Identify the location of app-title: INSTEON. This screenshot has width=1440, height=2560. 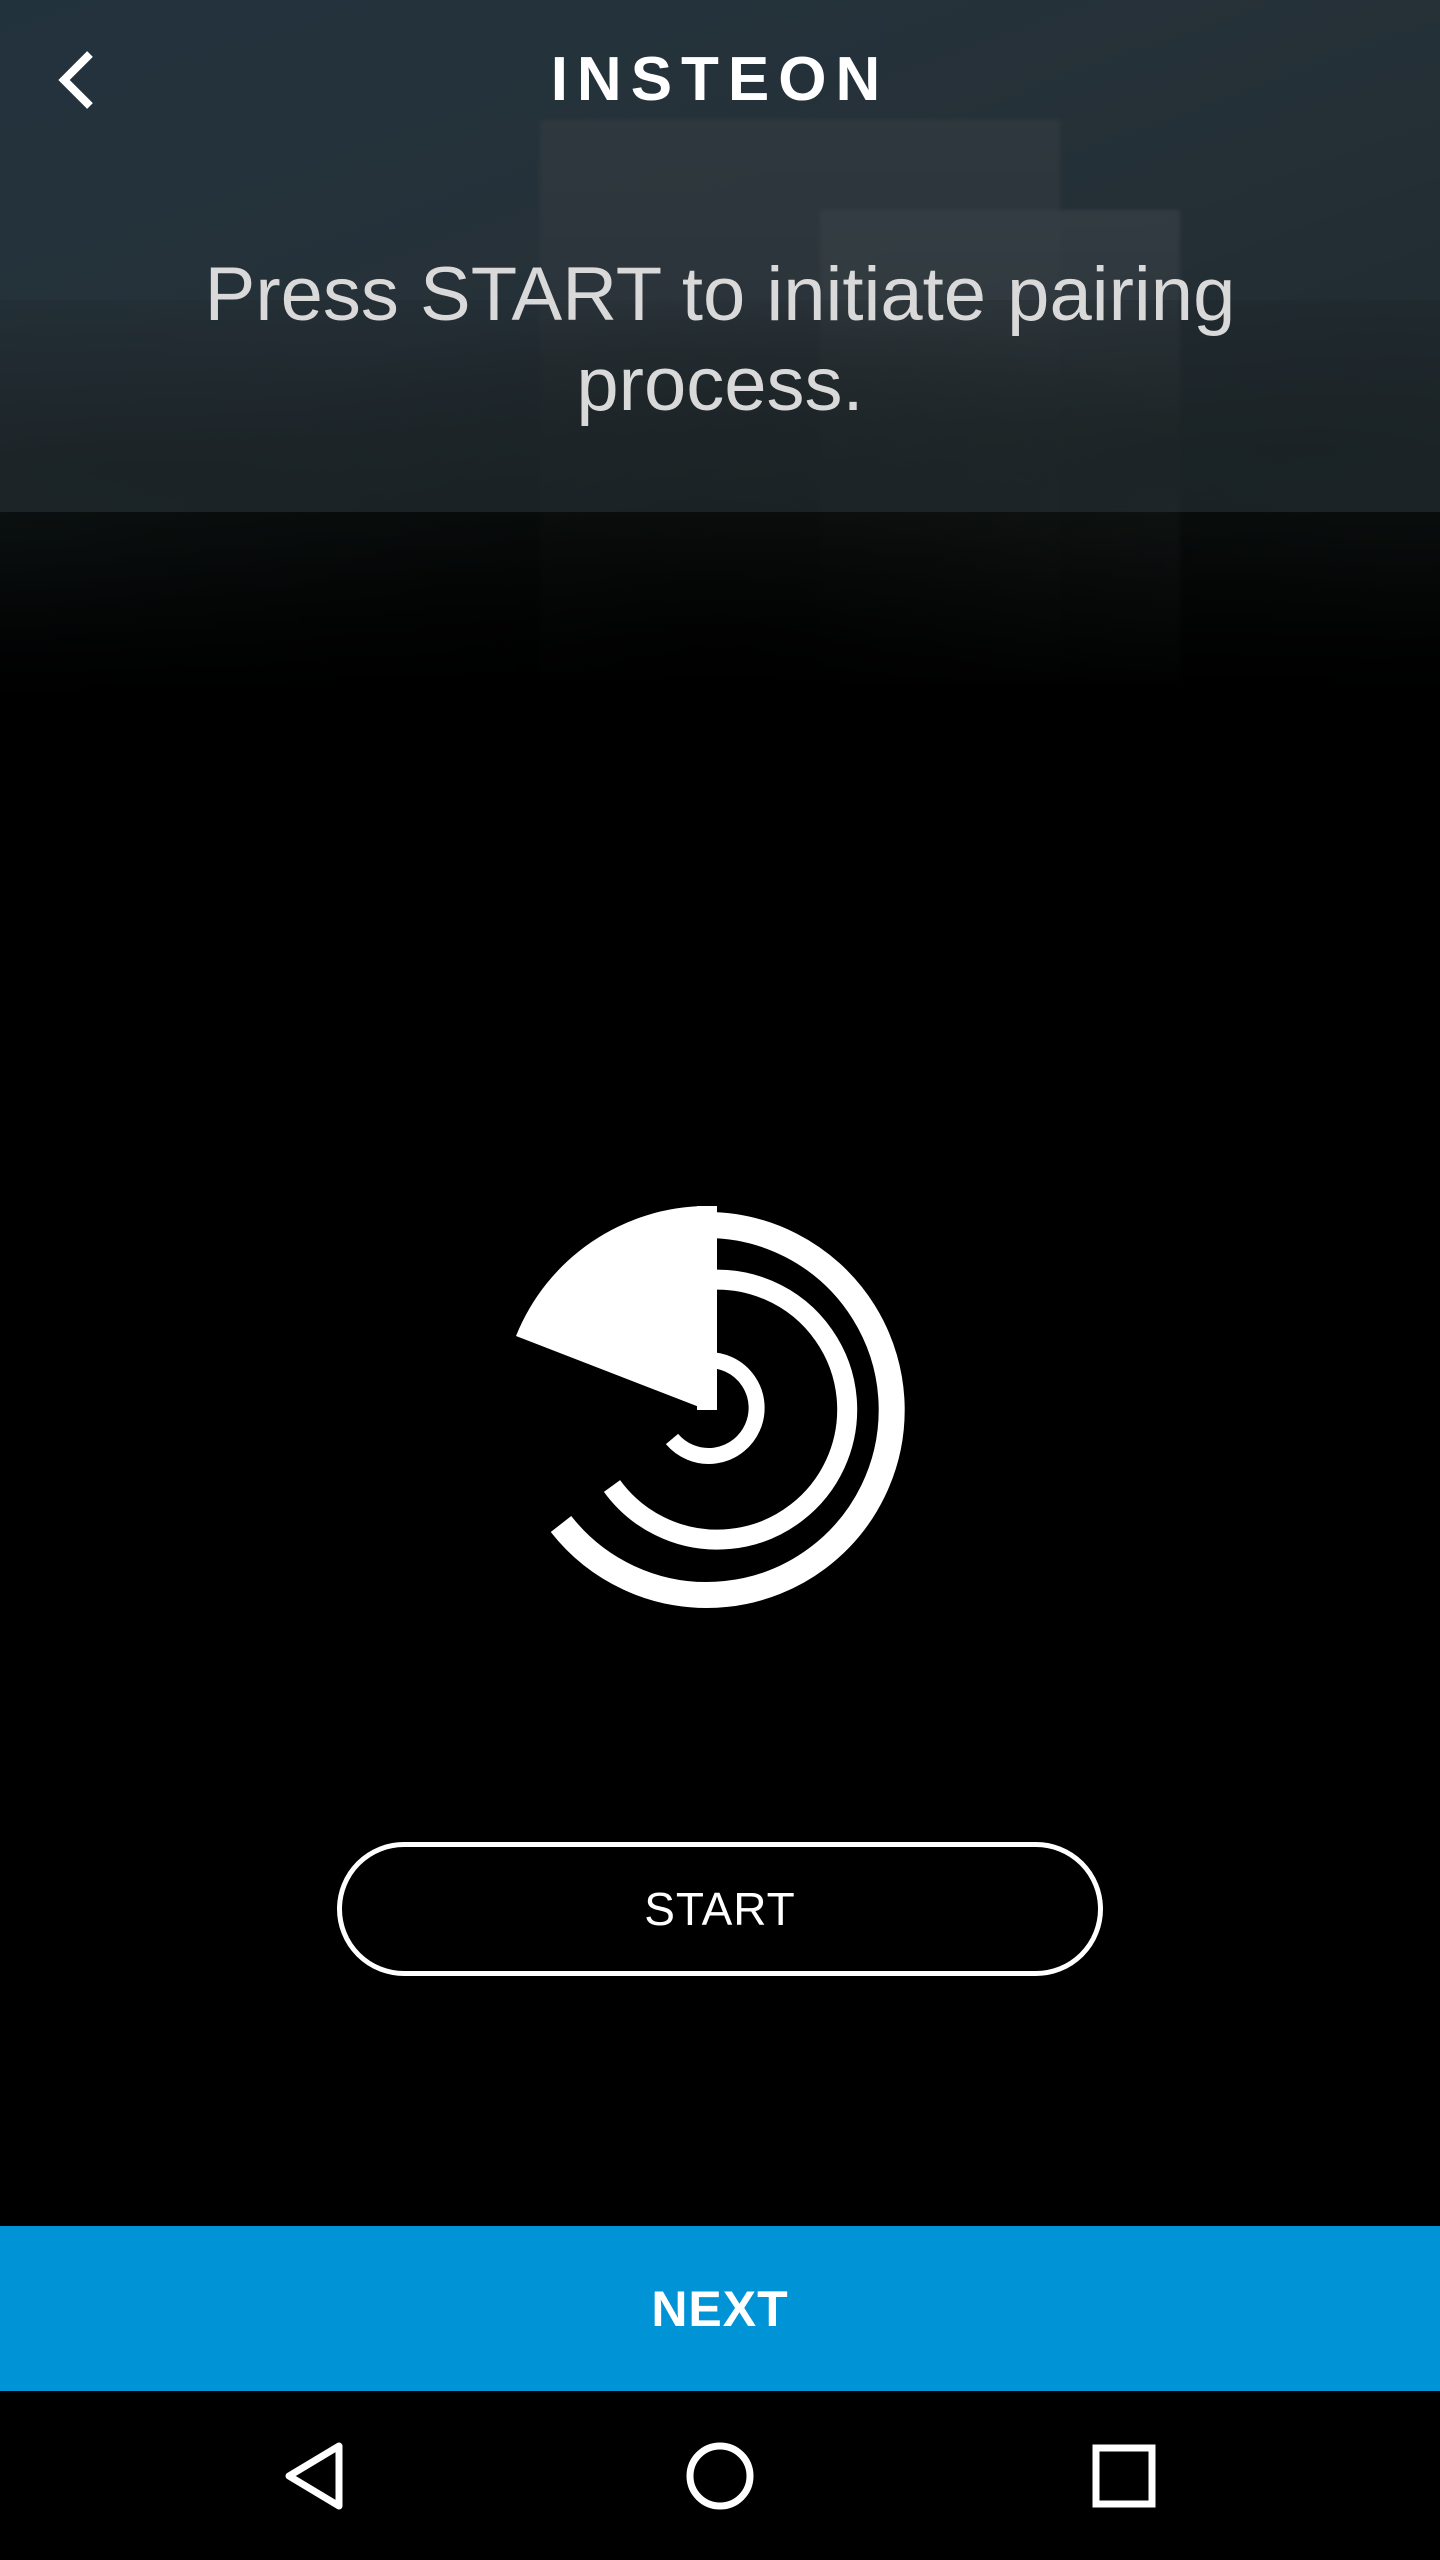
(720, 79).